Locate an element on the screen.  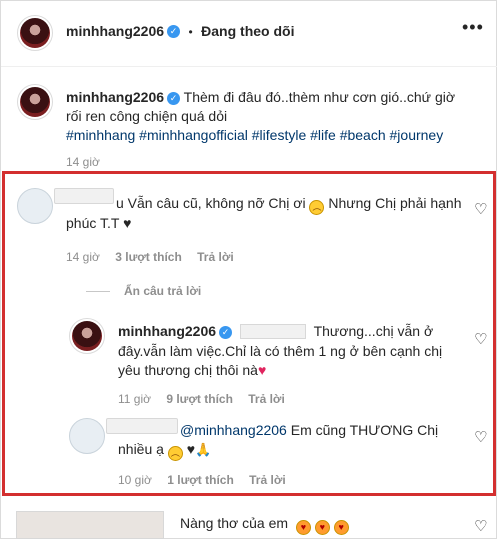
hide-replies-label: Ẩn câu trả lời is located at coordinates (163, 291).